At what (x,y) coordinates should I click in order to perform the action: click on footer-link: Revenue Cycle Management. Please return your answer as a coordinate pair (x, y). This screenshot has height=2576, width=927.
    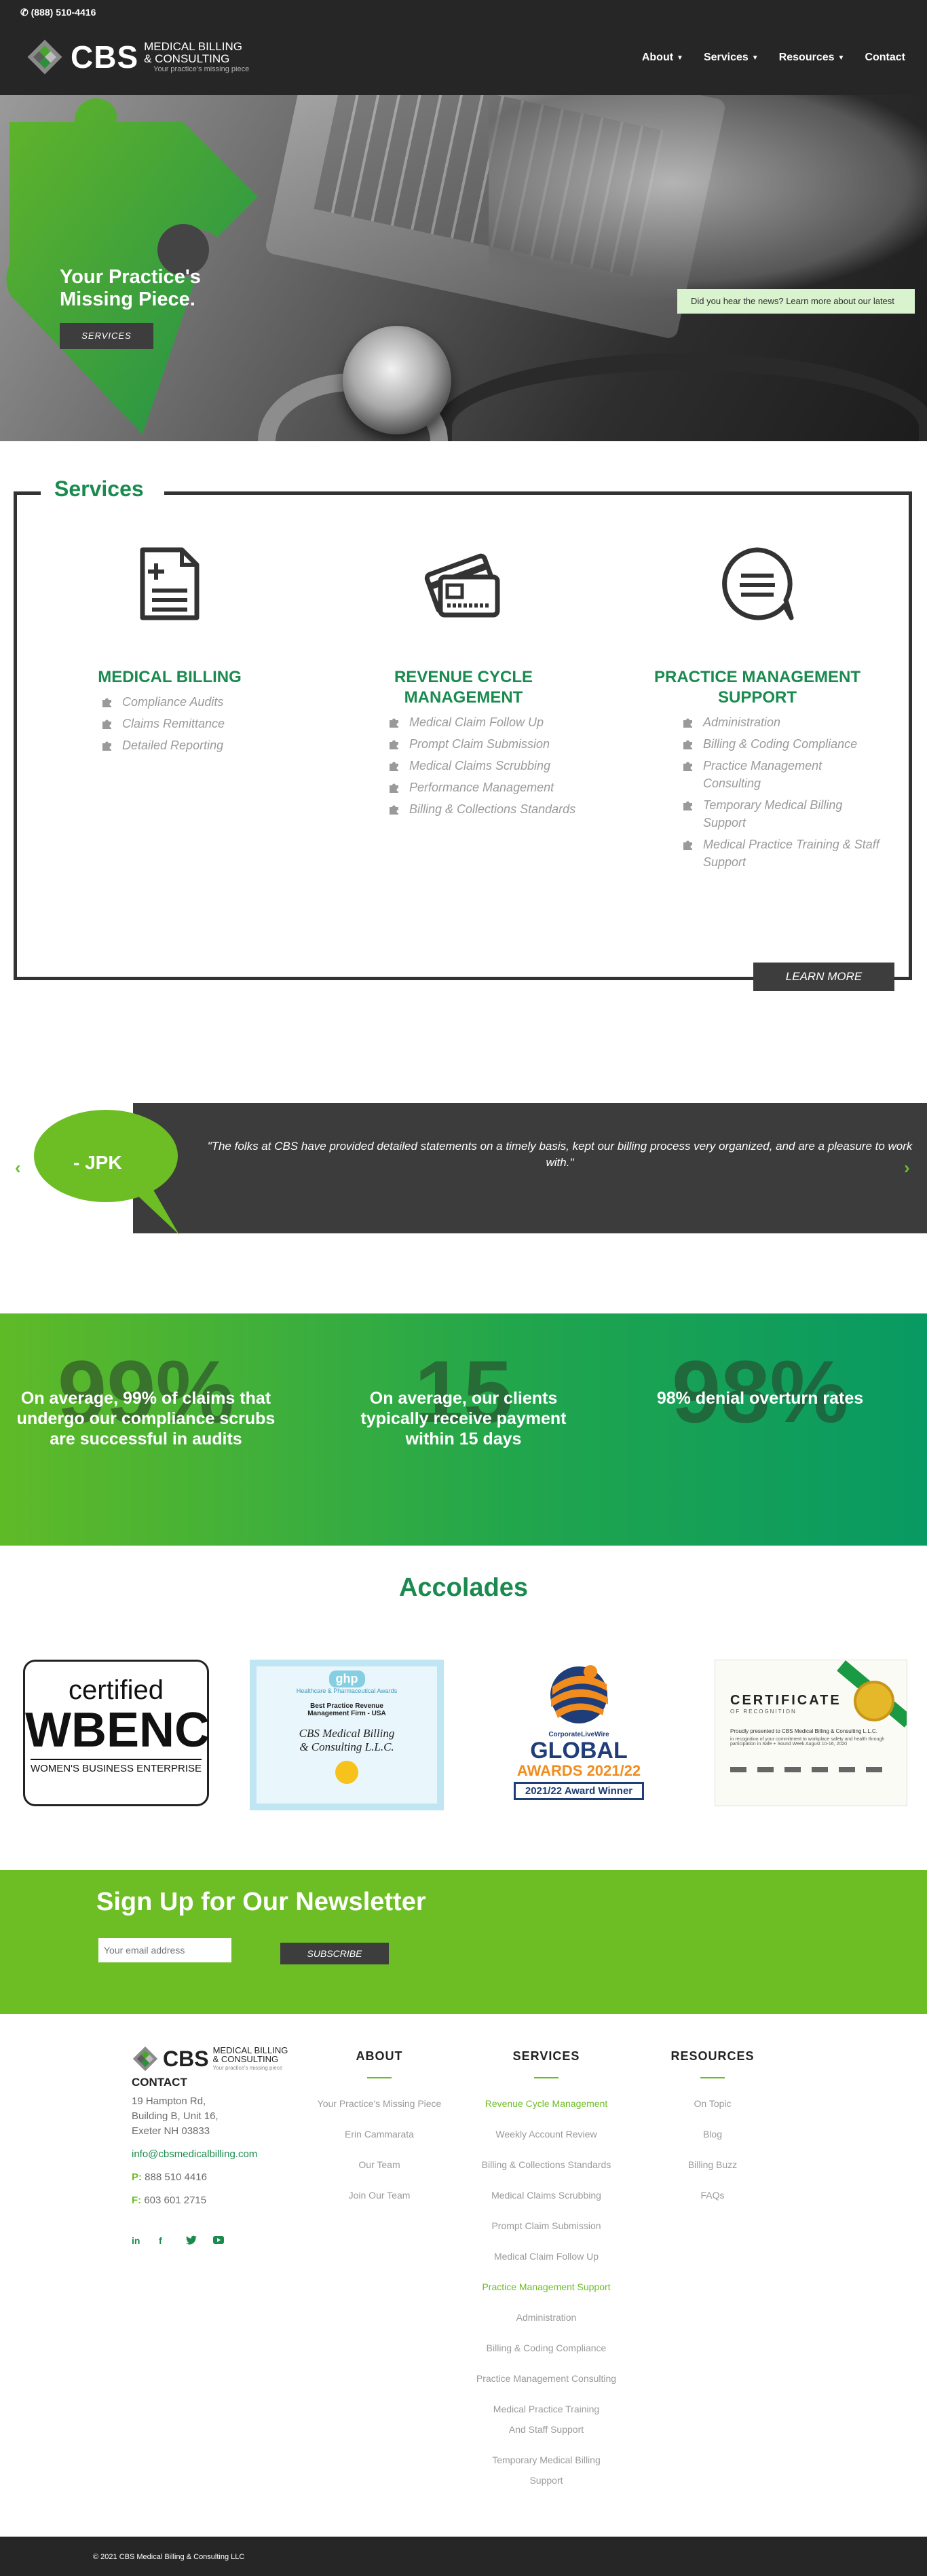
    Looking at the image, I should click on (546, 2103).